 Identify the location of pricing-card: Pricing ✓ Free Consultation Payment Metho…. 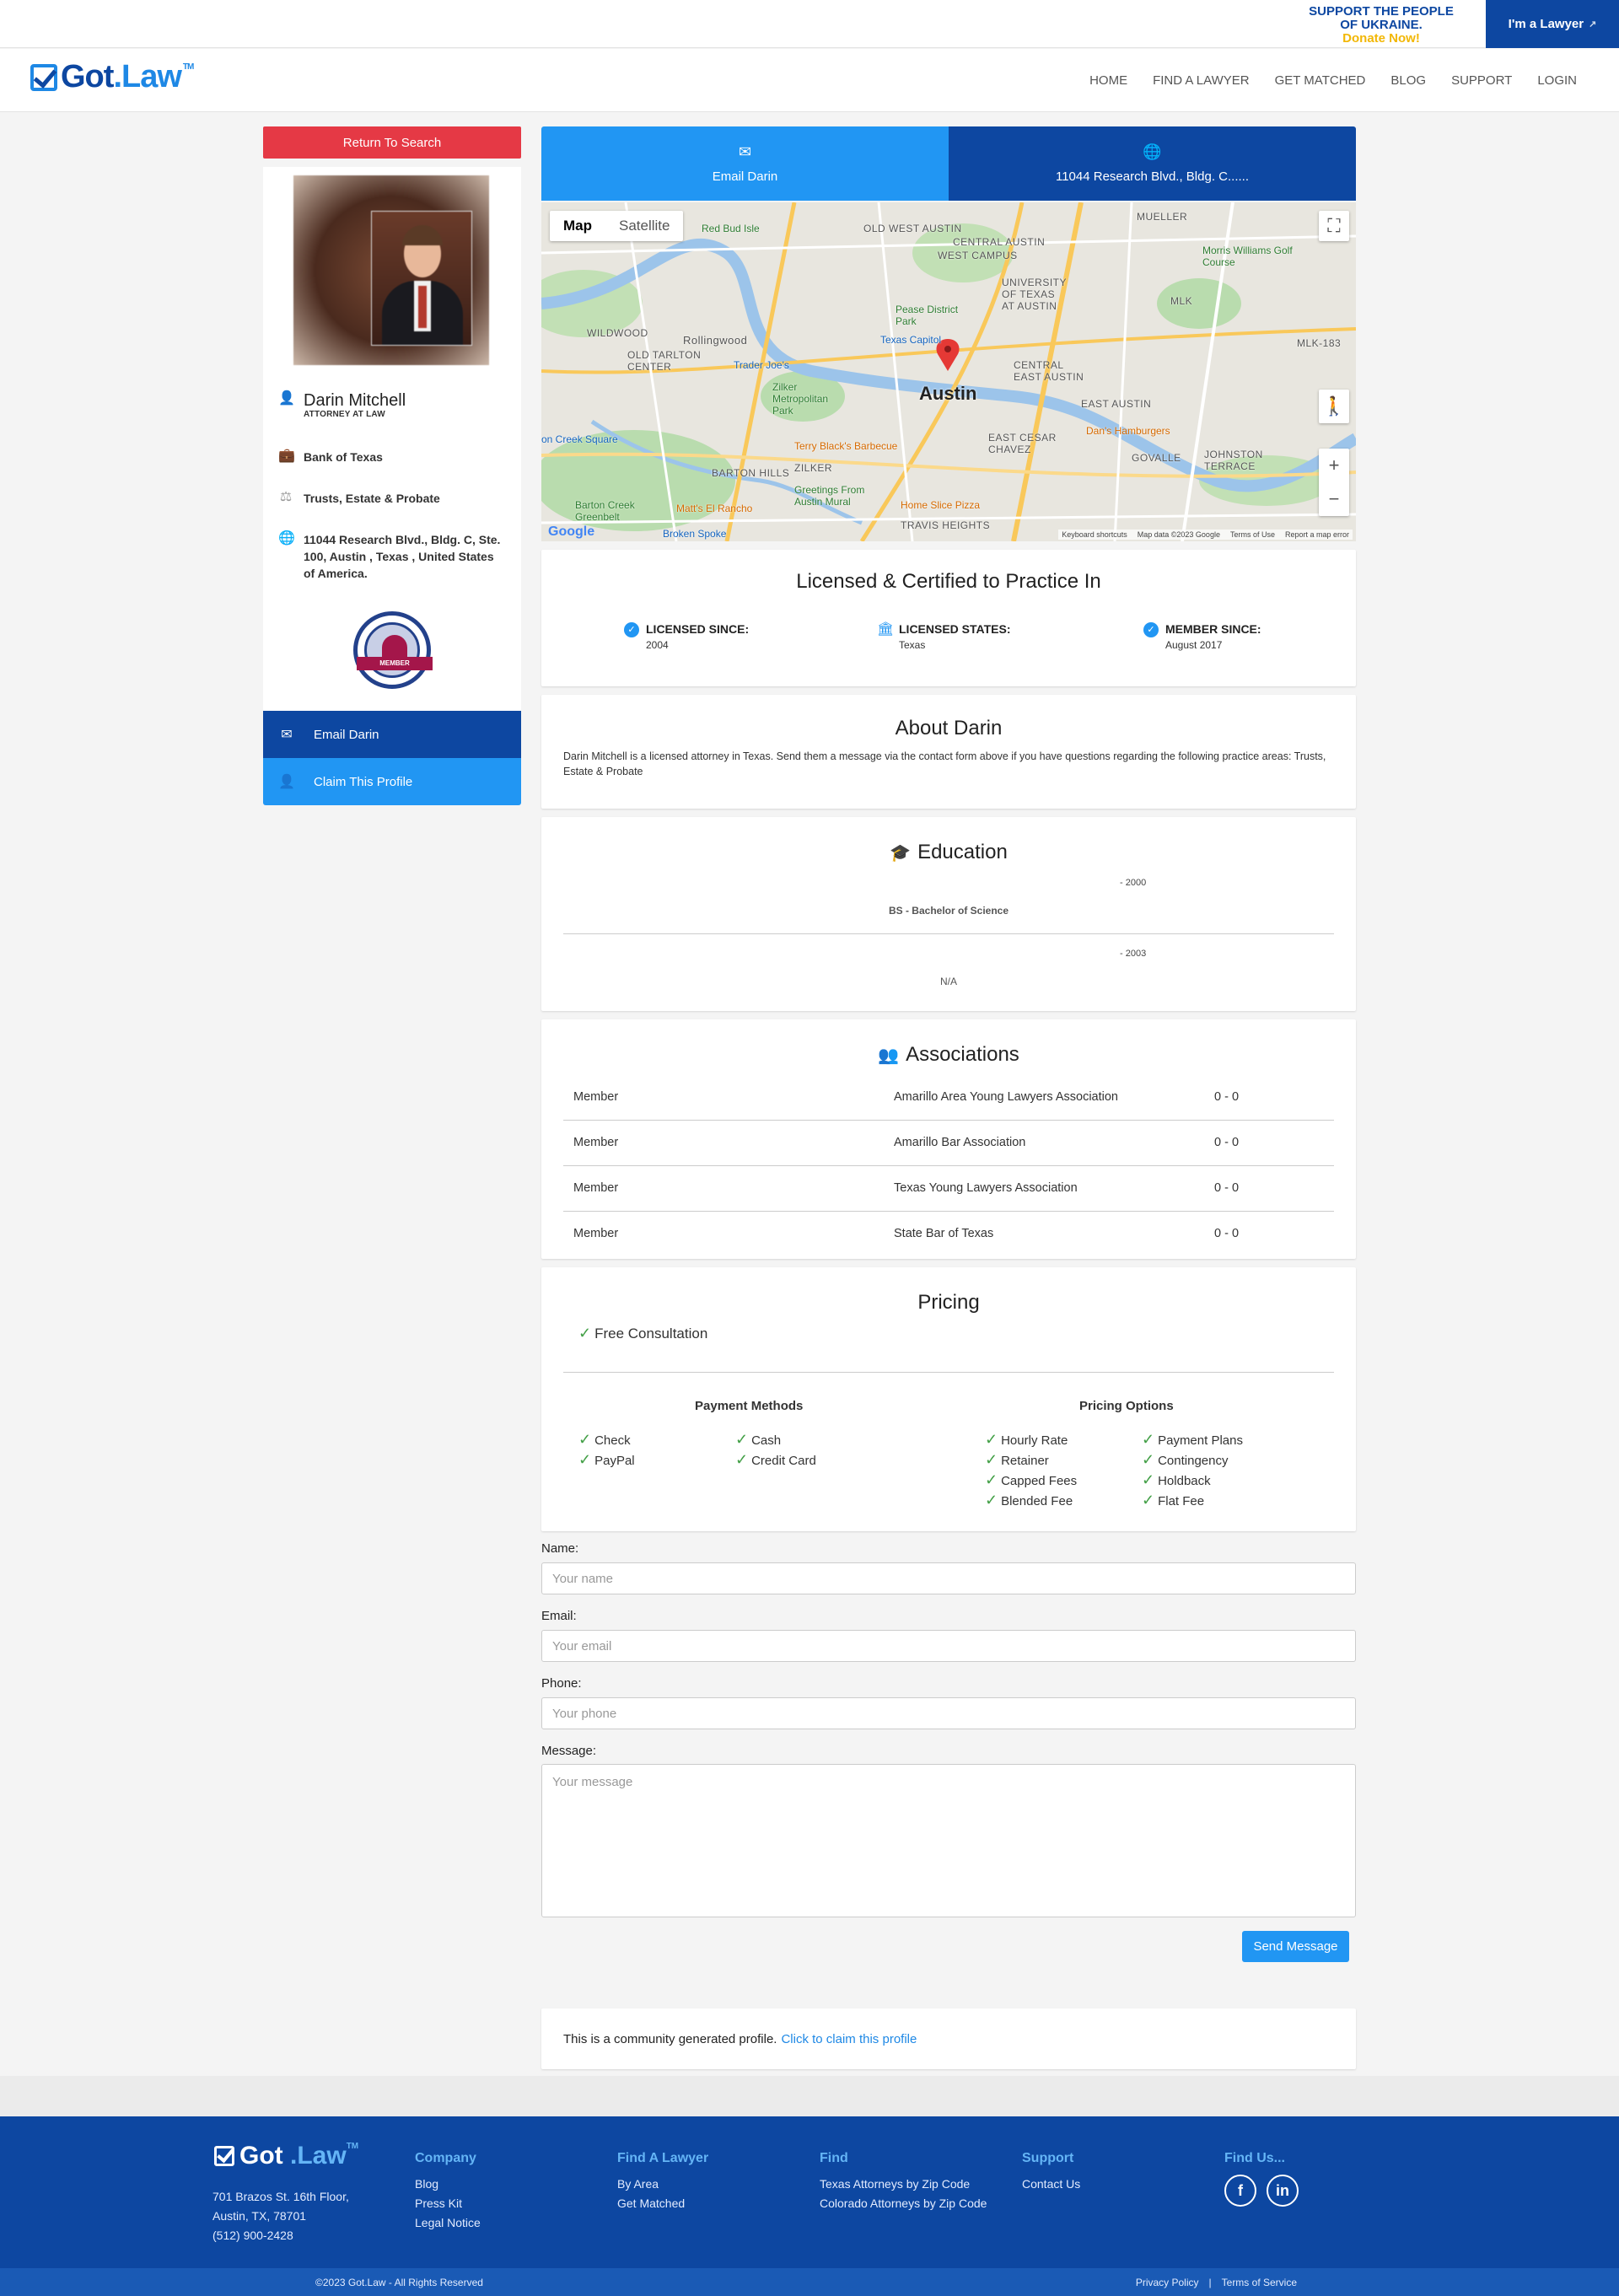
(948, 1399).